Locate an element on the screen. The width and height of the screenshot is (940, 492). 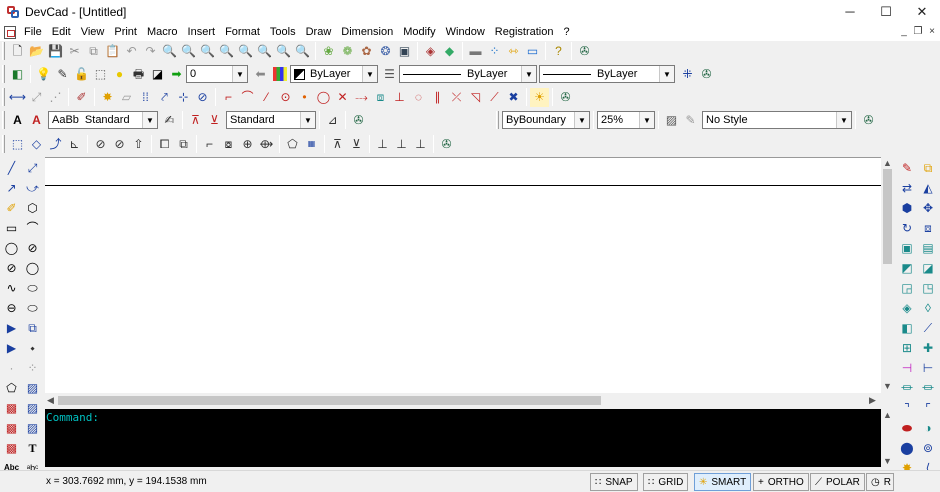
extend-icon: ◪ is located at coordinates (928, 268).